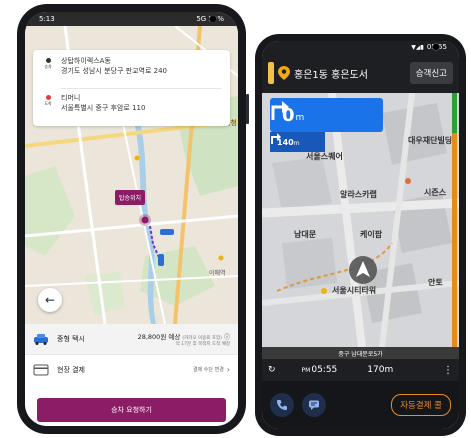  I want to click on destination-name: 티머니, so click(71, 98).